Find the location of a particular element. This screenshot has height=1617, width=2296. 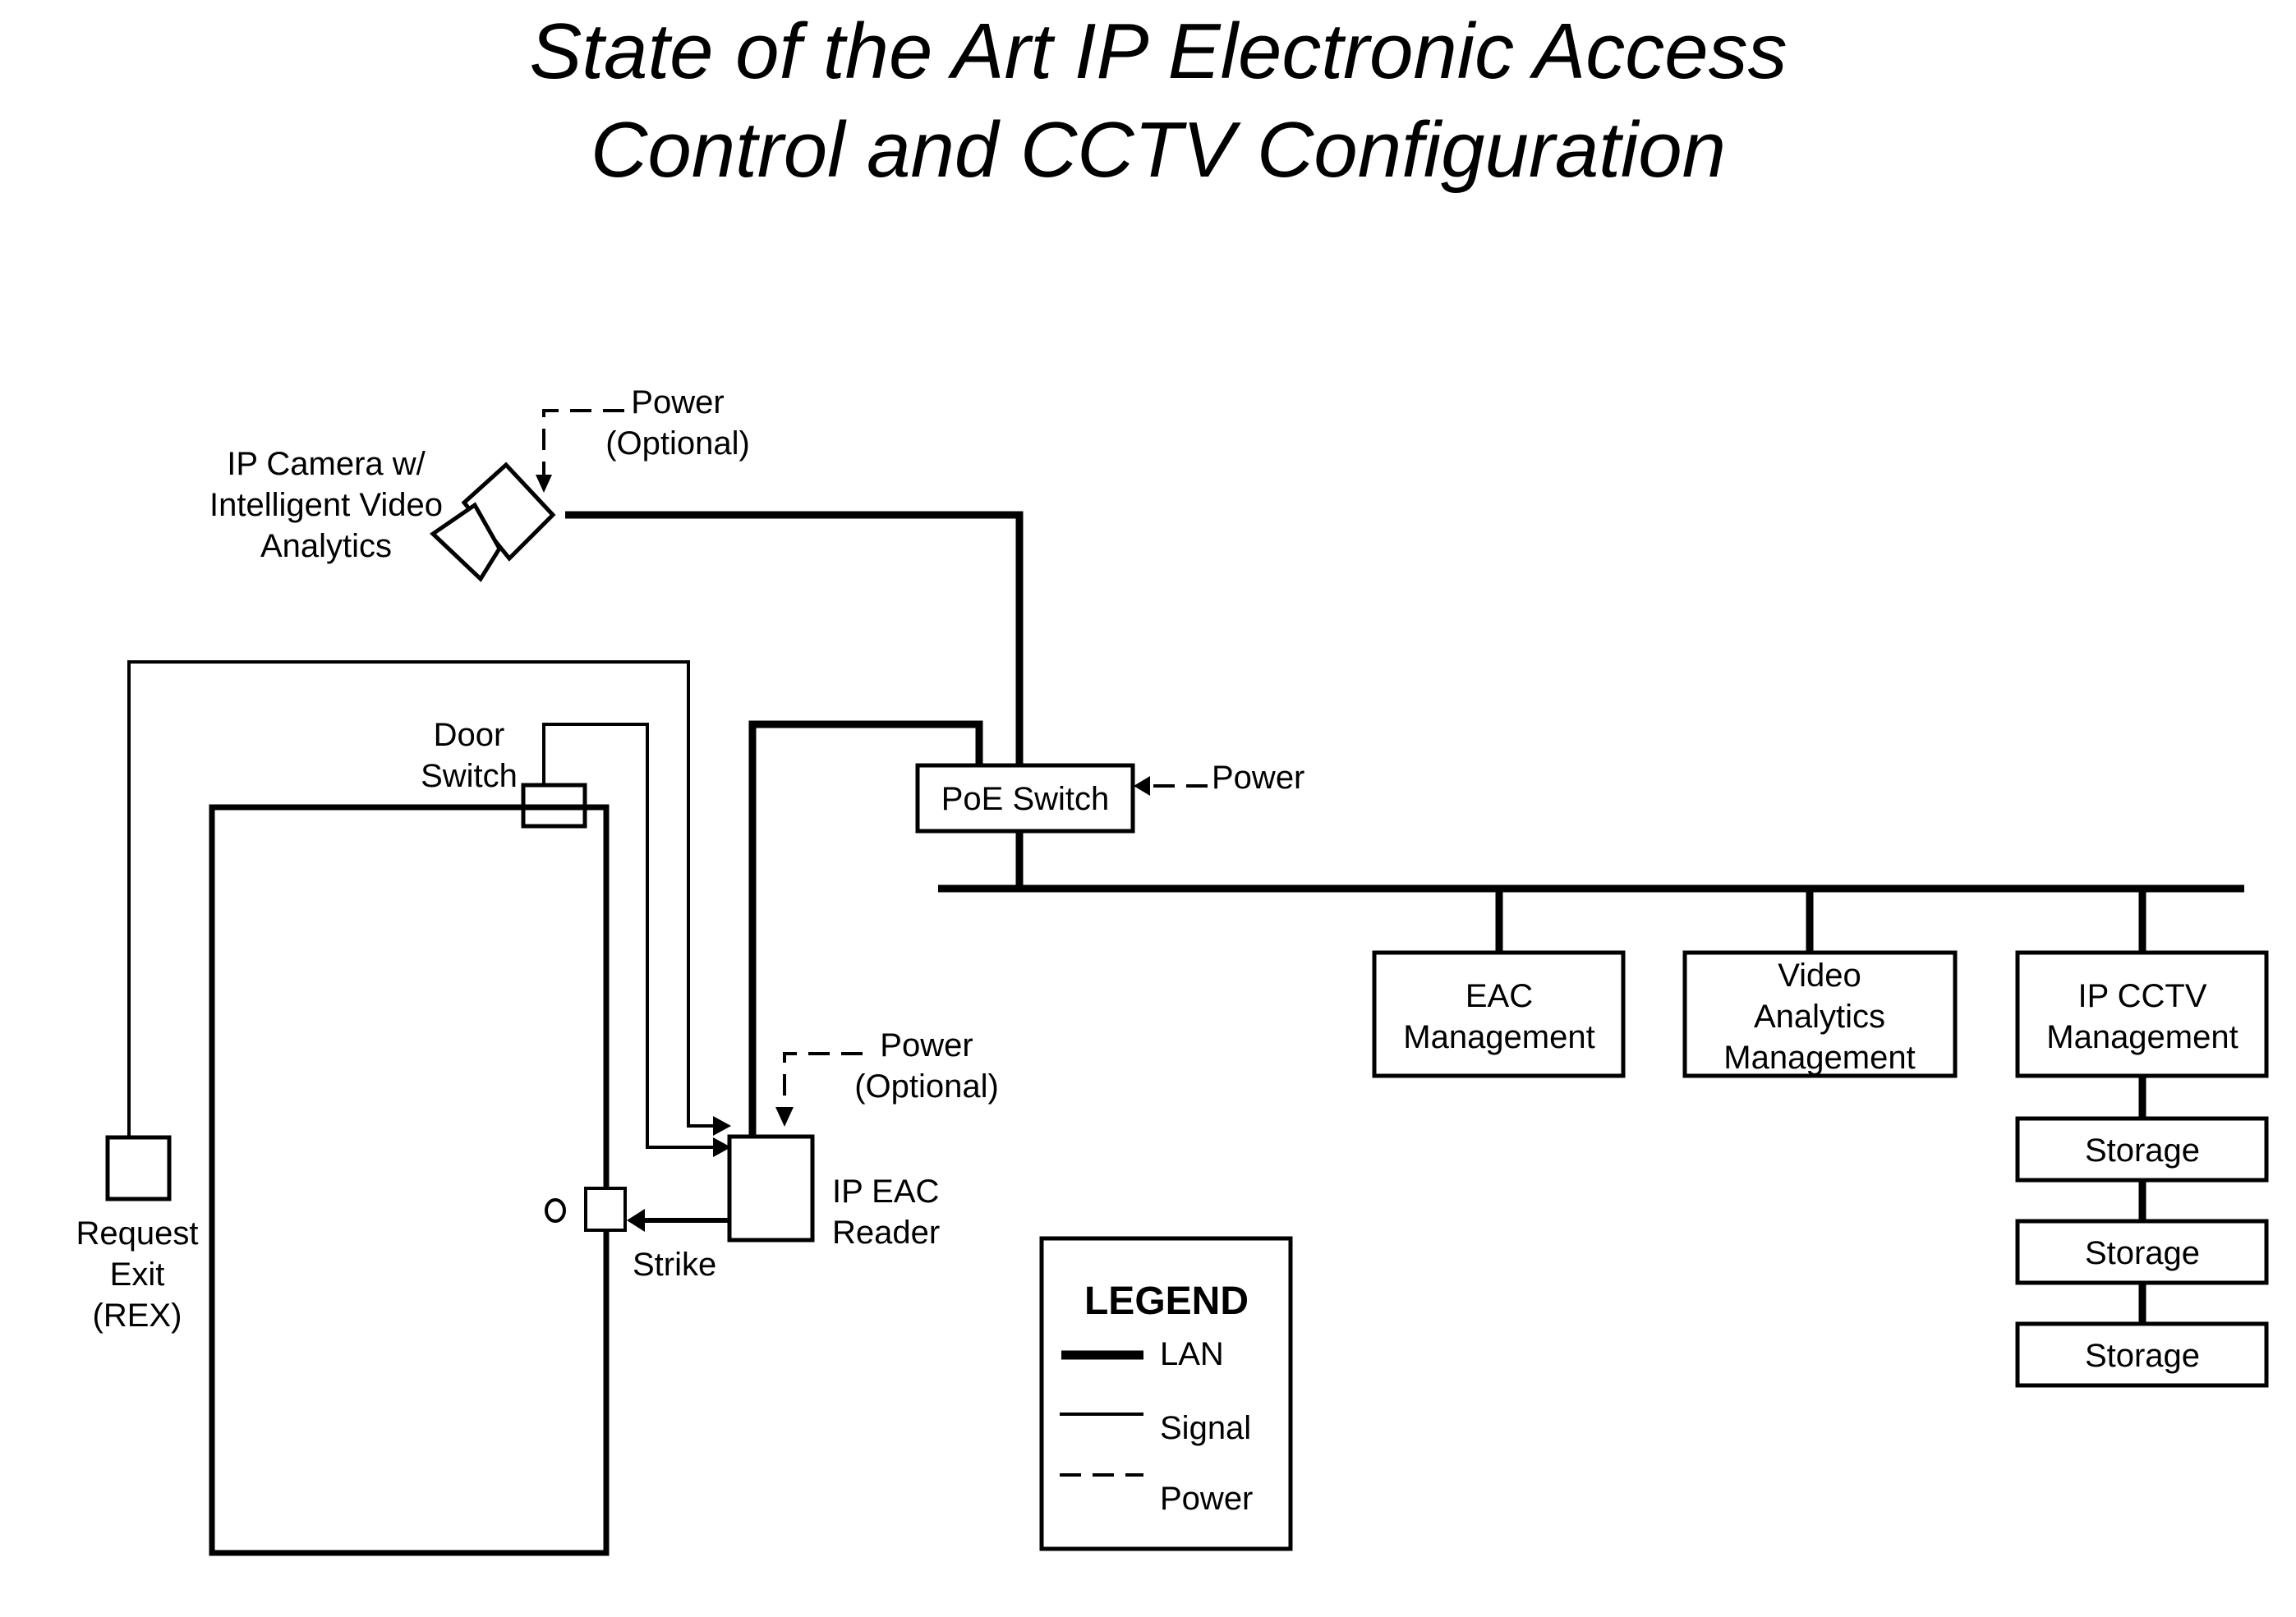

door-switch-label-2: Switch is located at coordinates (469, 776).